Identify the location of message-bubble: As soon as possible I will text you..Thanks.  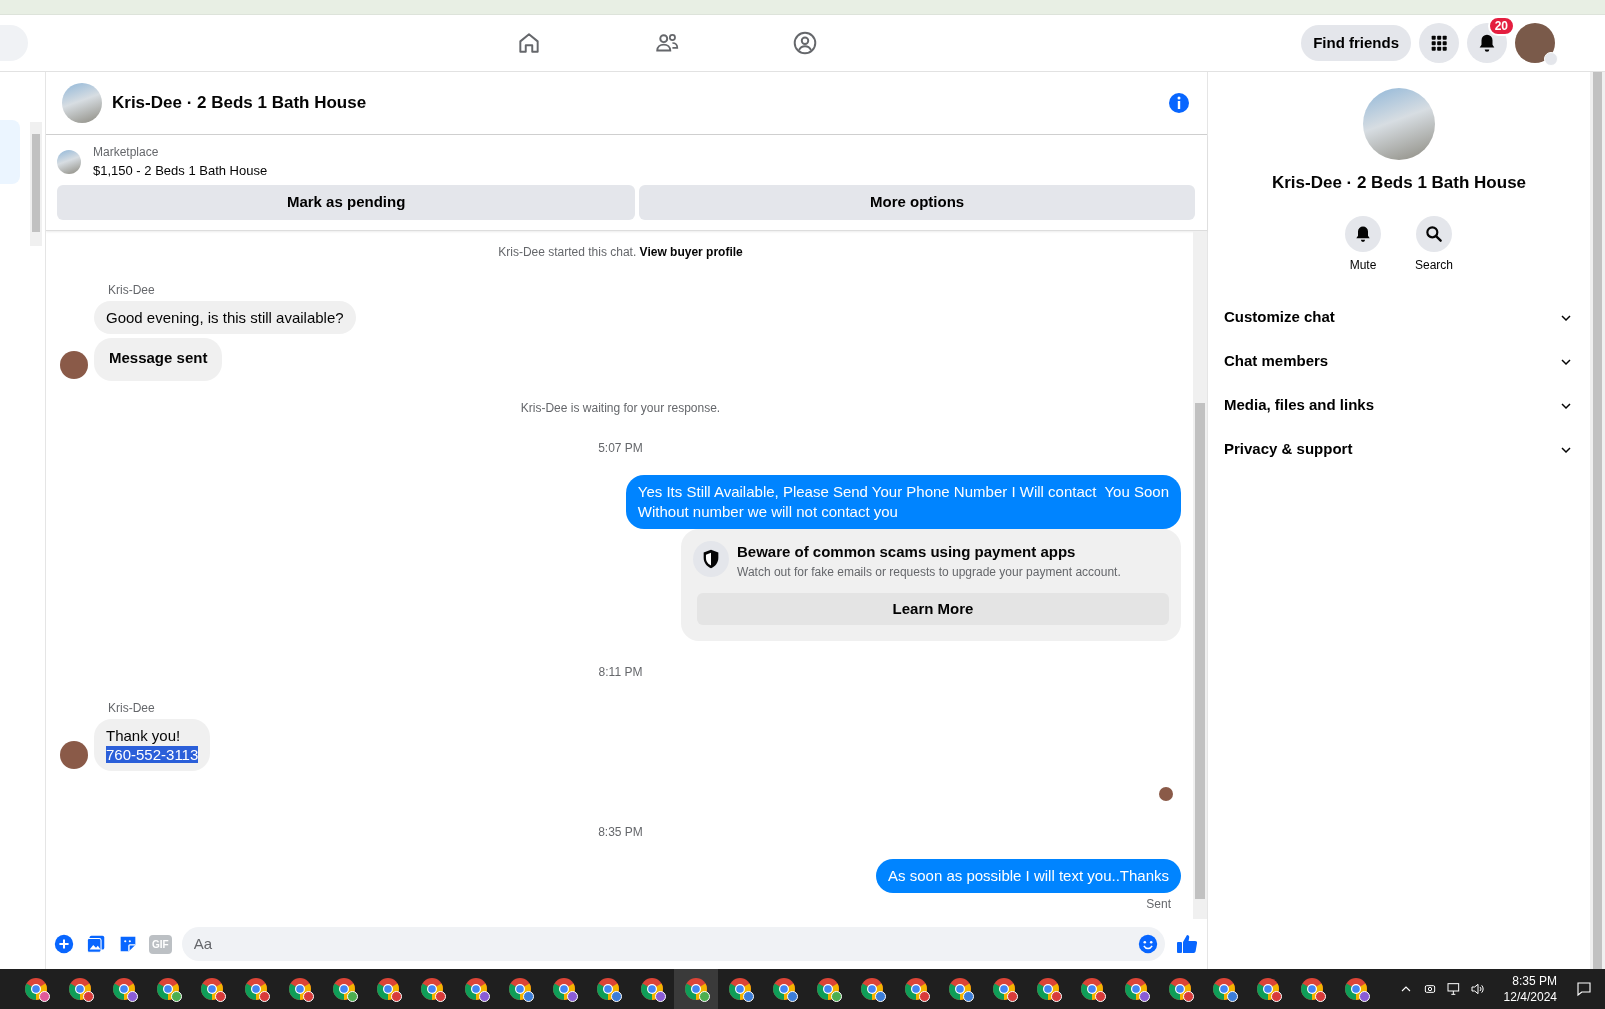
(1028, 876).